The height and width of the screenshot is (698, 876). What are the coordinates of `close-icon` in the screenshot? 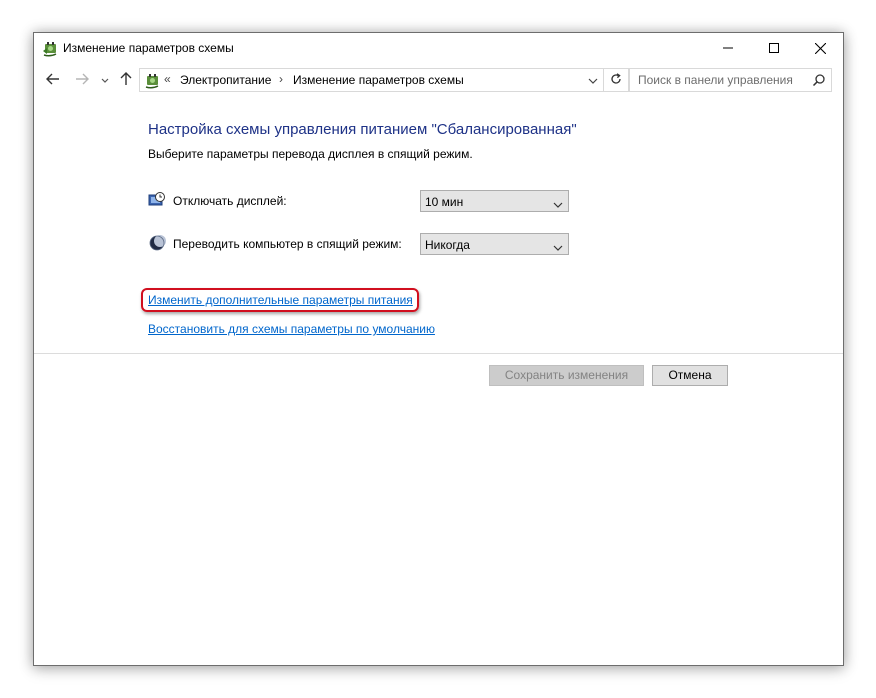 It's located at (820, 48).